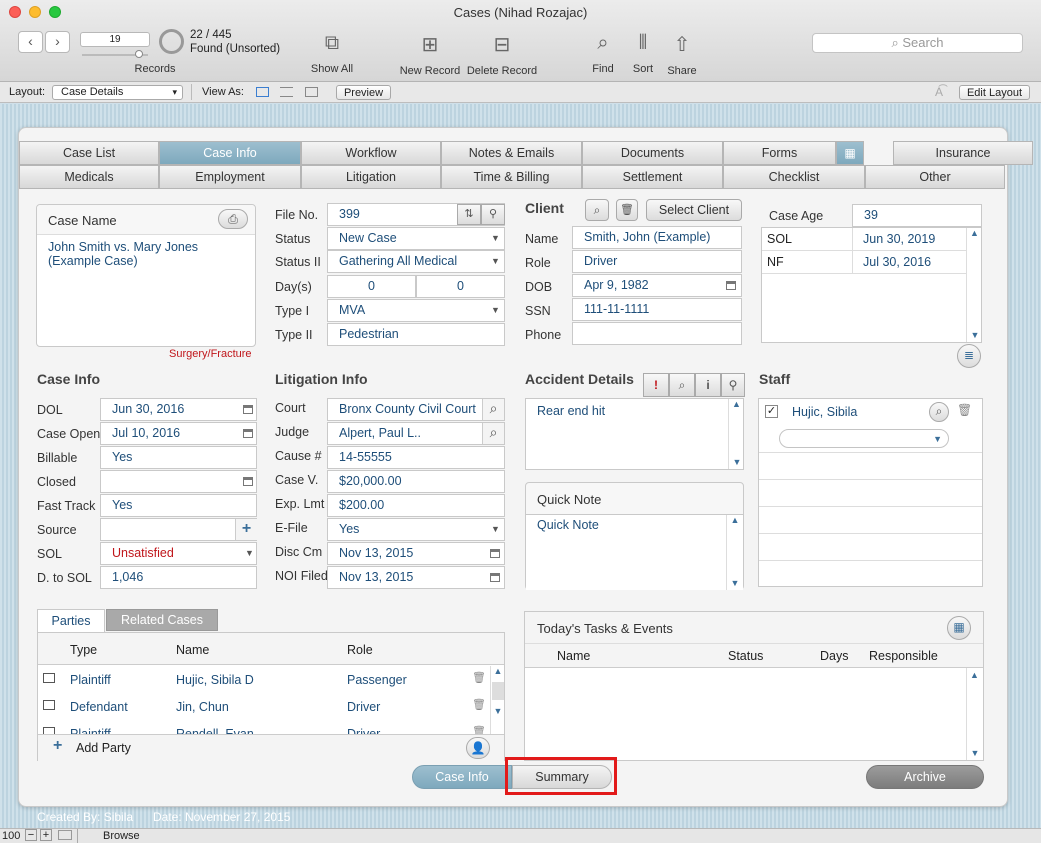  I want to click on tab-parties: Parties, so click(71, 621).